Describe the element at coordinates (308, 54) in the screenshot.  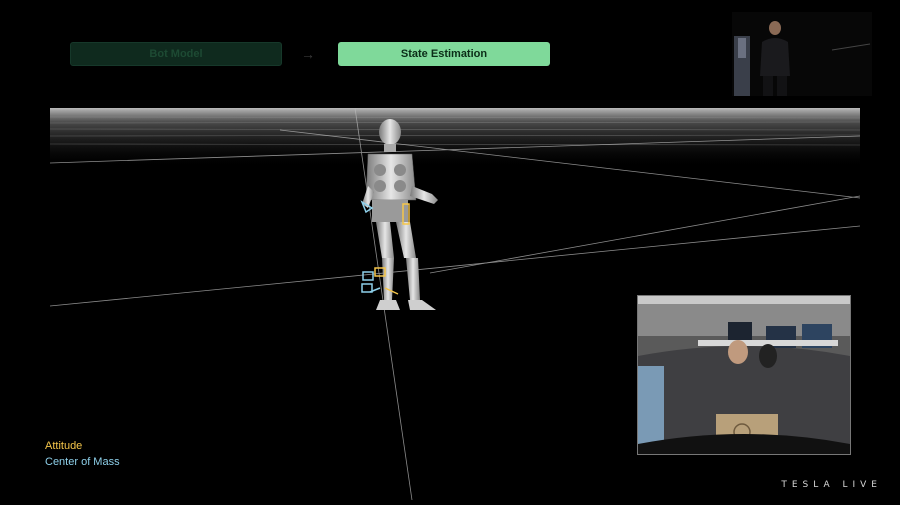
I see `arrow-right-icon: →` at that location.